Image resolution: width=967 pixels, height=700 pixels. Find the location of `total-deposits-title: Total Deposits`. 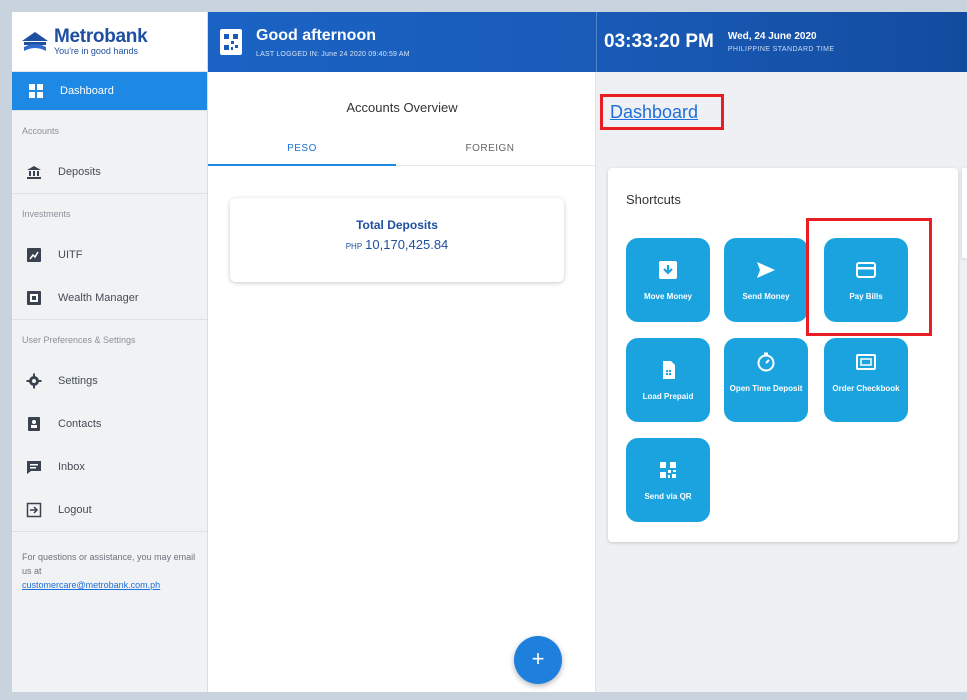

total-deposits-title: Total Deposits is located at coordinates (397, 225).